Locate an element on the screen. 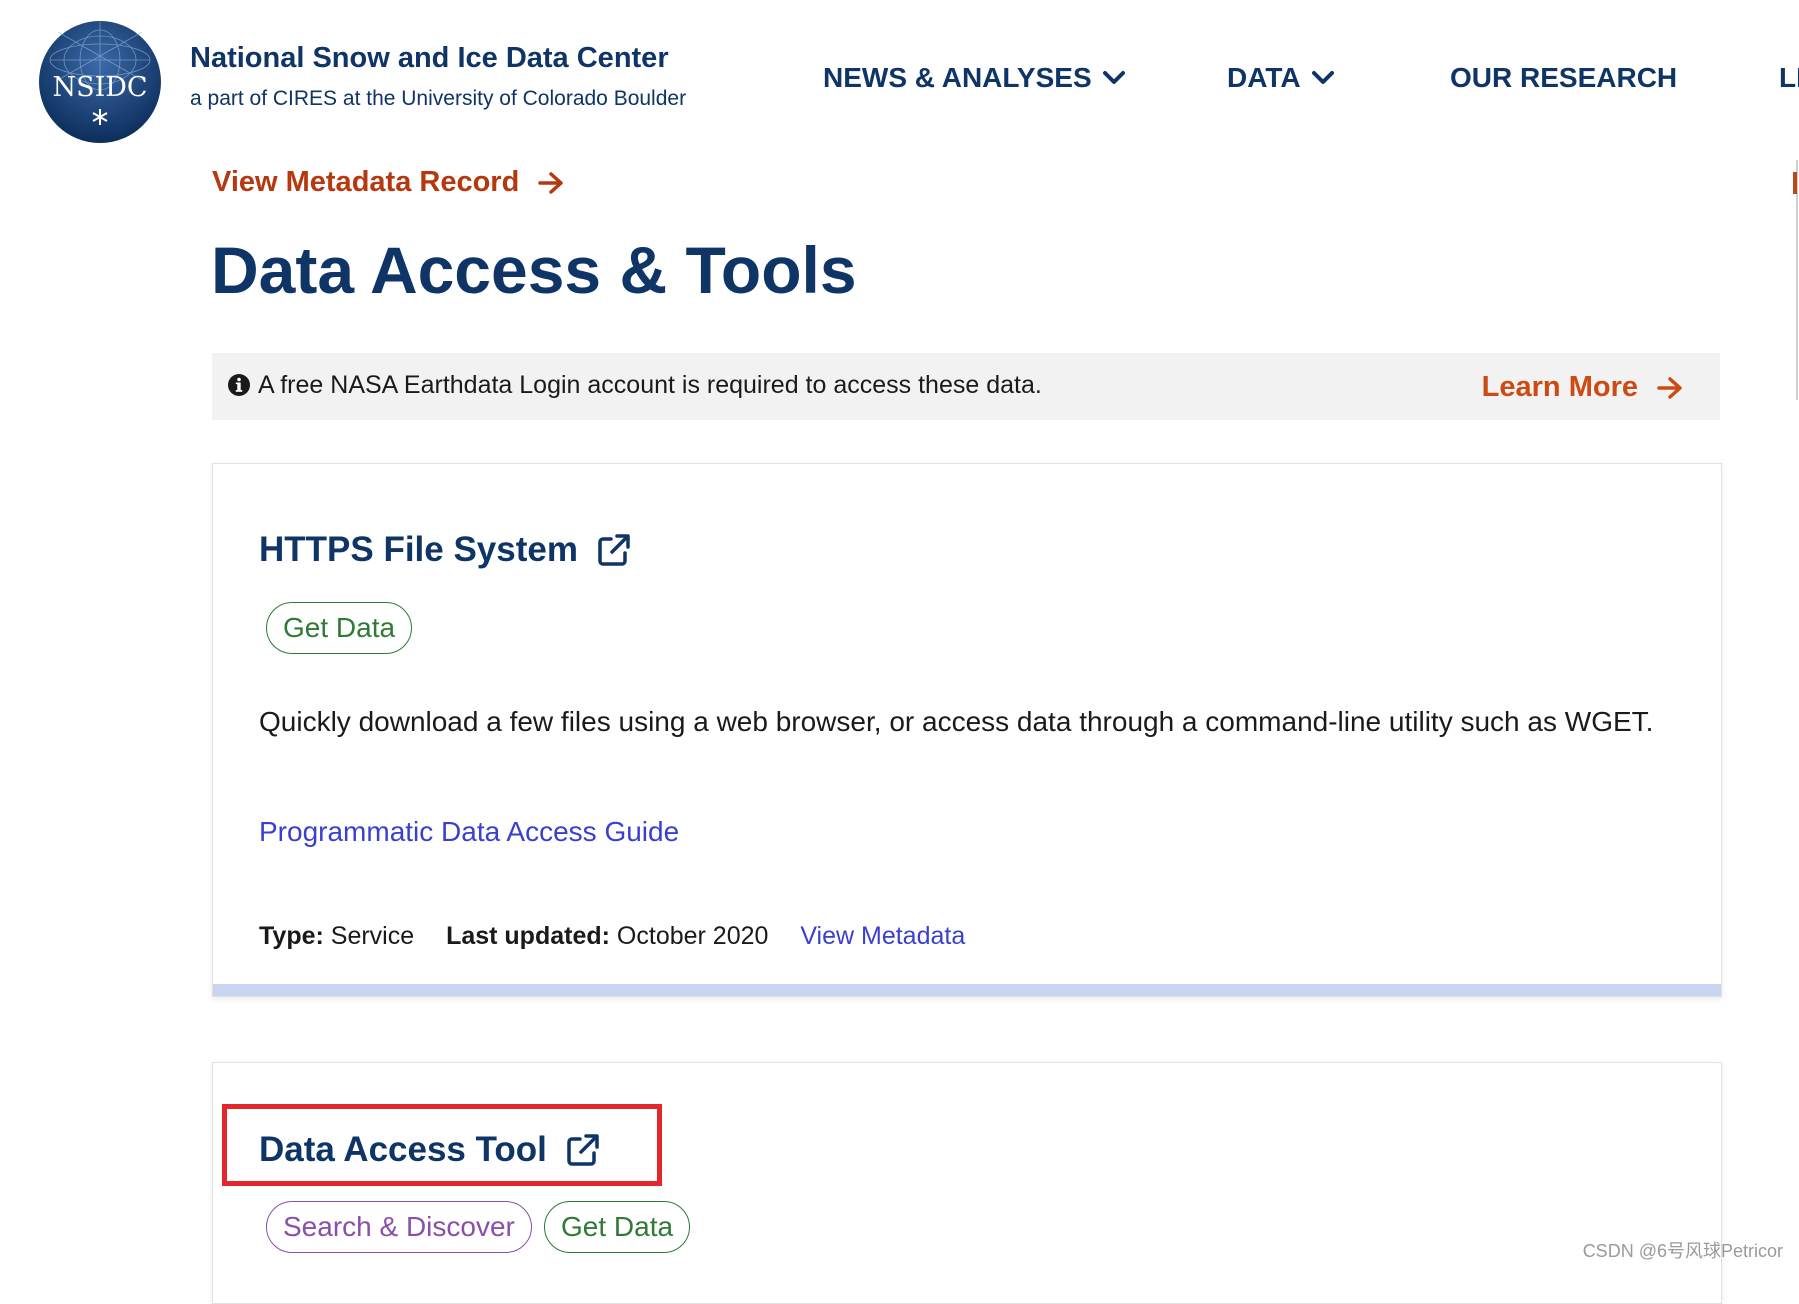 This screenshot has width=1799, height=1304. nsidc-logo: NSIDC is located at coordinates (100, 82).